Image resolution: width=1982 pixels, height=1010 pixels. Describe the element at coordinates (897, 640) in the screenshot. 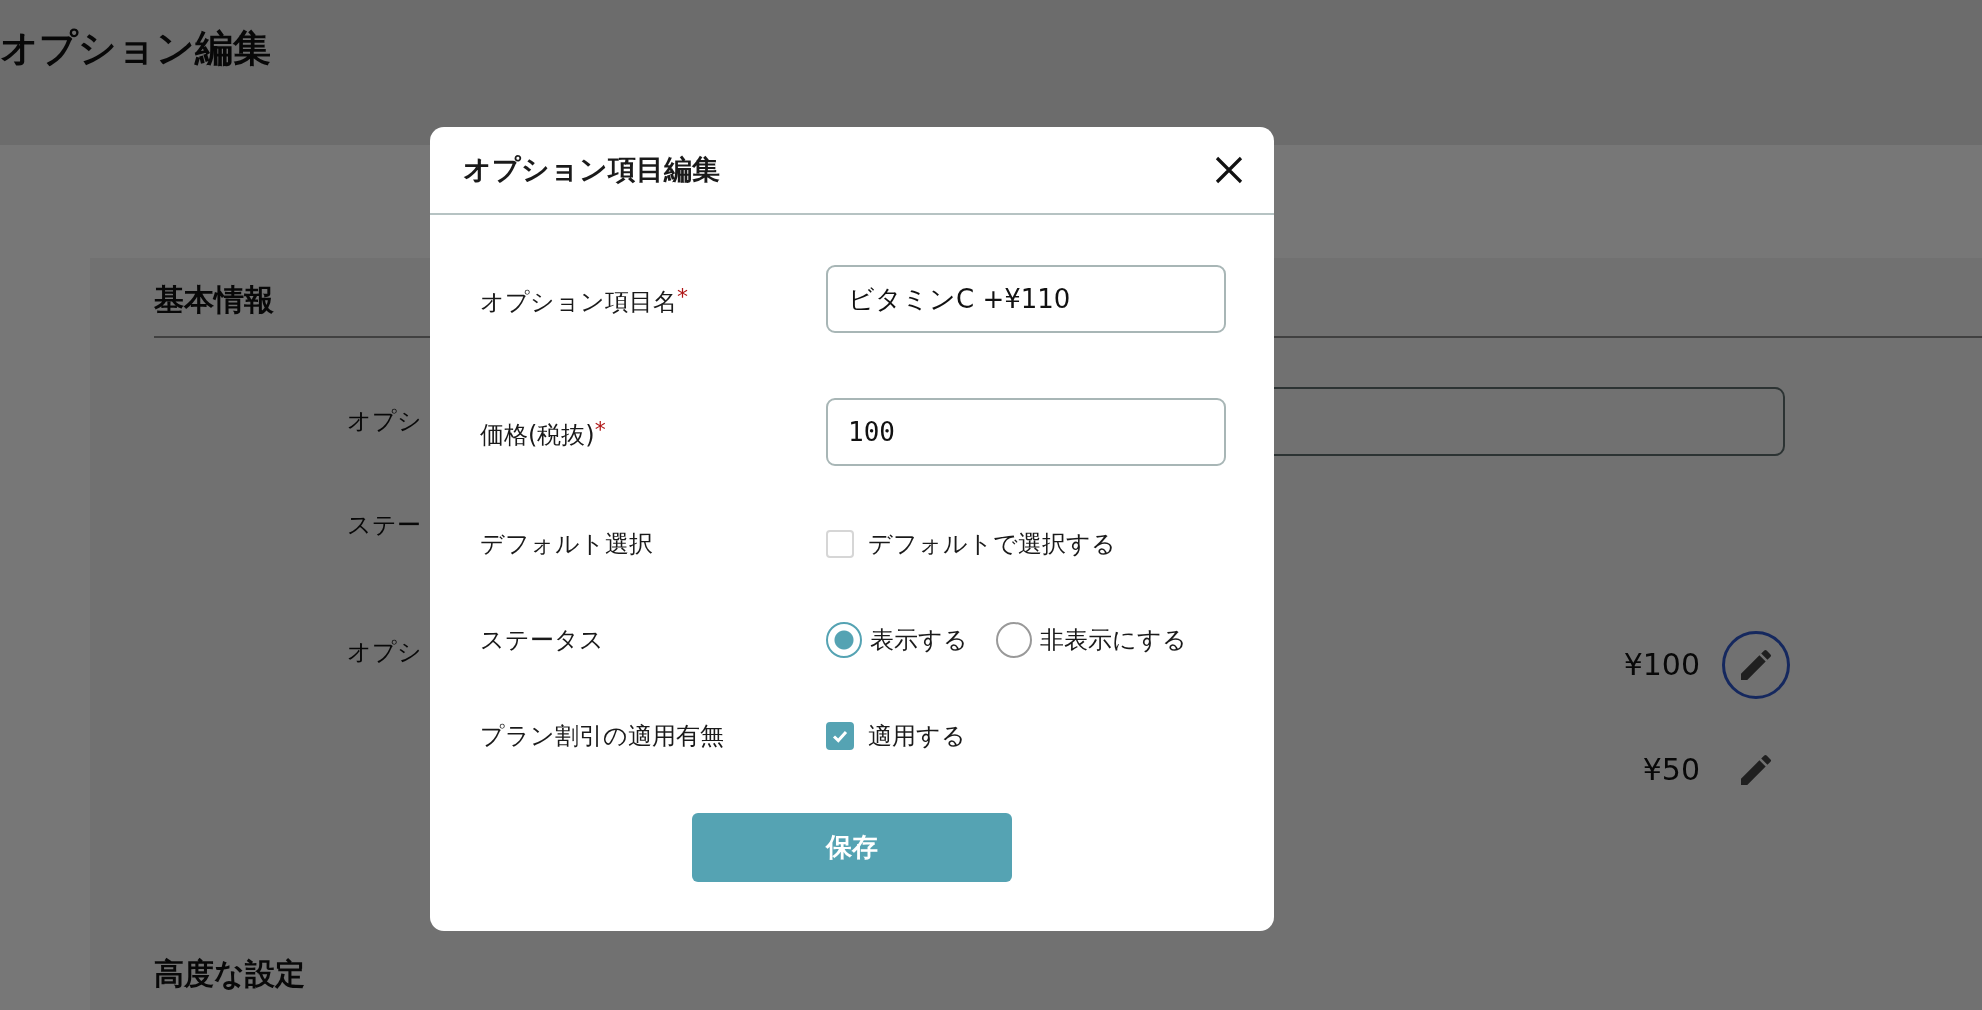

I see `radio-option: 表示する` at that location.